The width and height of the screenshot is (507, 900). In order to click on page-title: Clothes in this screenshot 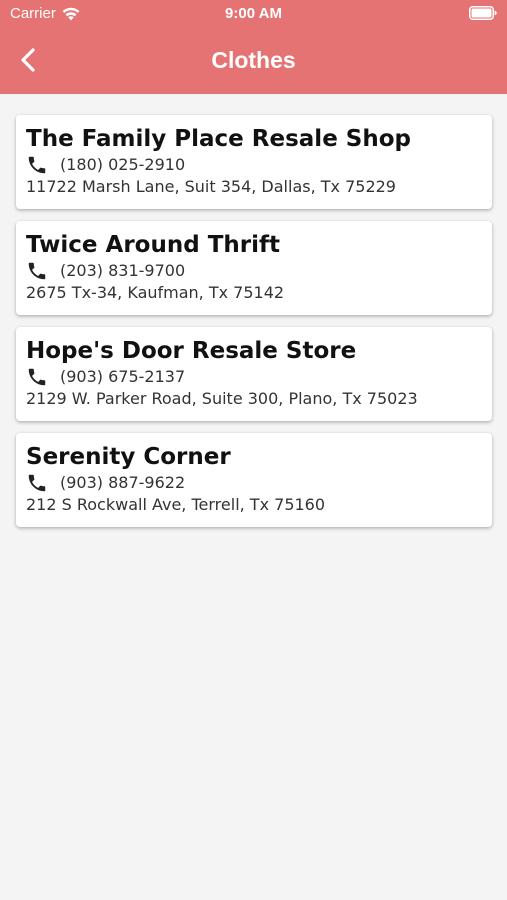, I will do `click(253, 60)`.